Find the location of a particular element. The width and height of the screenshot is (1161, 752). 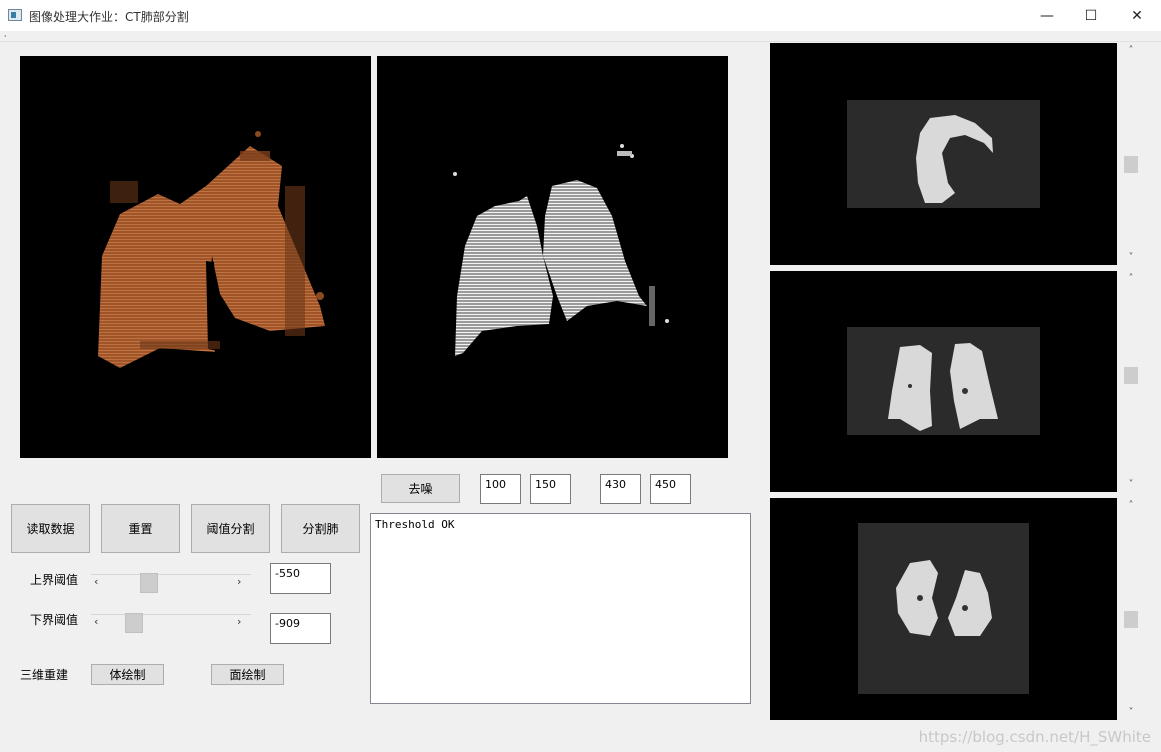

slice-view-axial is located at coordinates (943, 154).